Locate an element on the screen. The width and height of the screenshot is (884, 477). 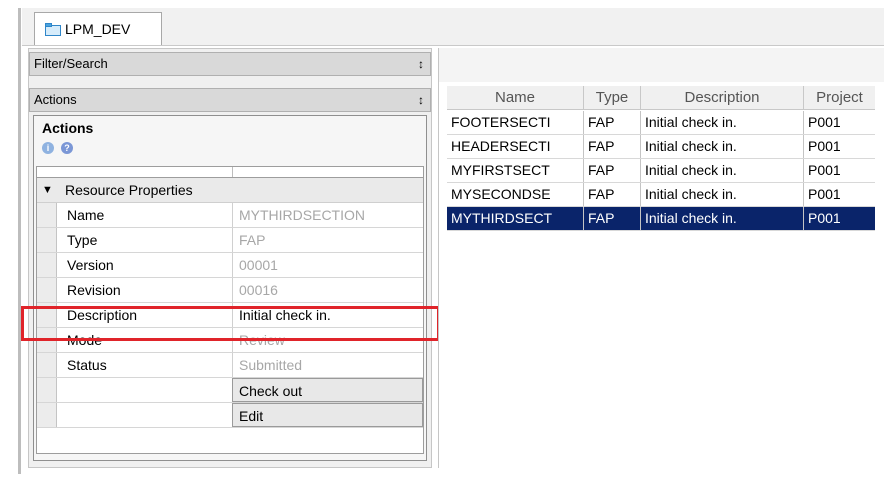
table-row: FOOTERSECTI FAP Initial check in. P001 is located at coordinates (661, 123).